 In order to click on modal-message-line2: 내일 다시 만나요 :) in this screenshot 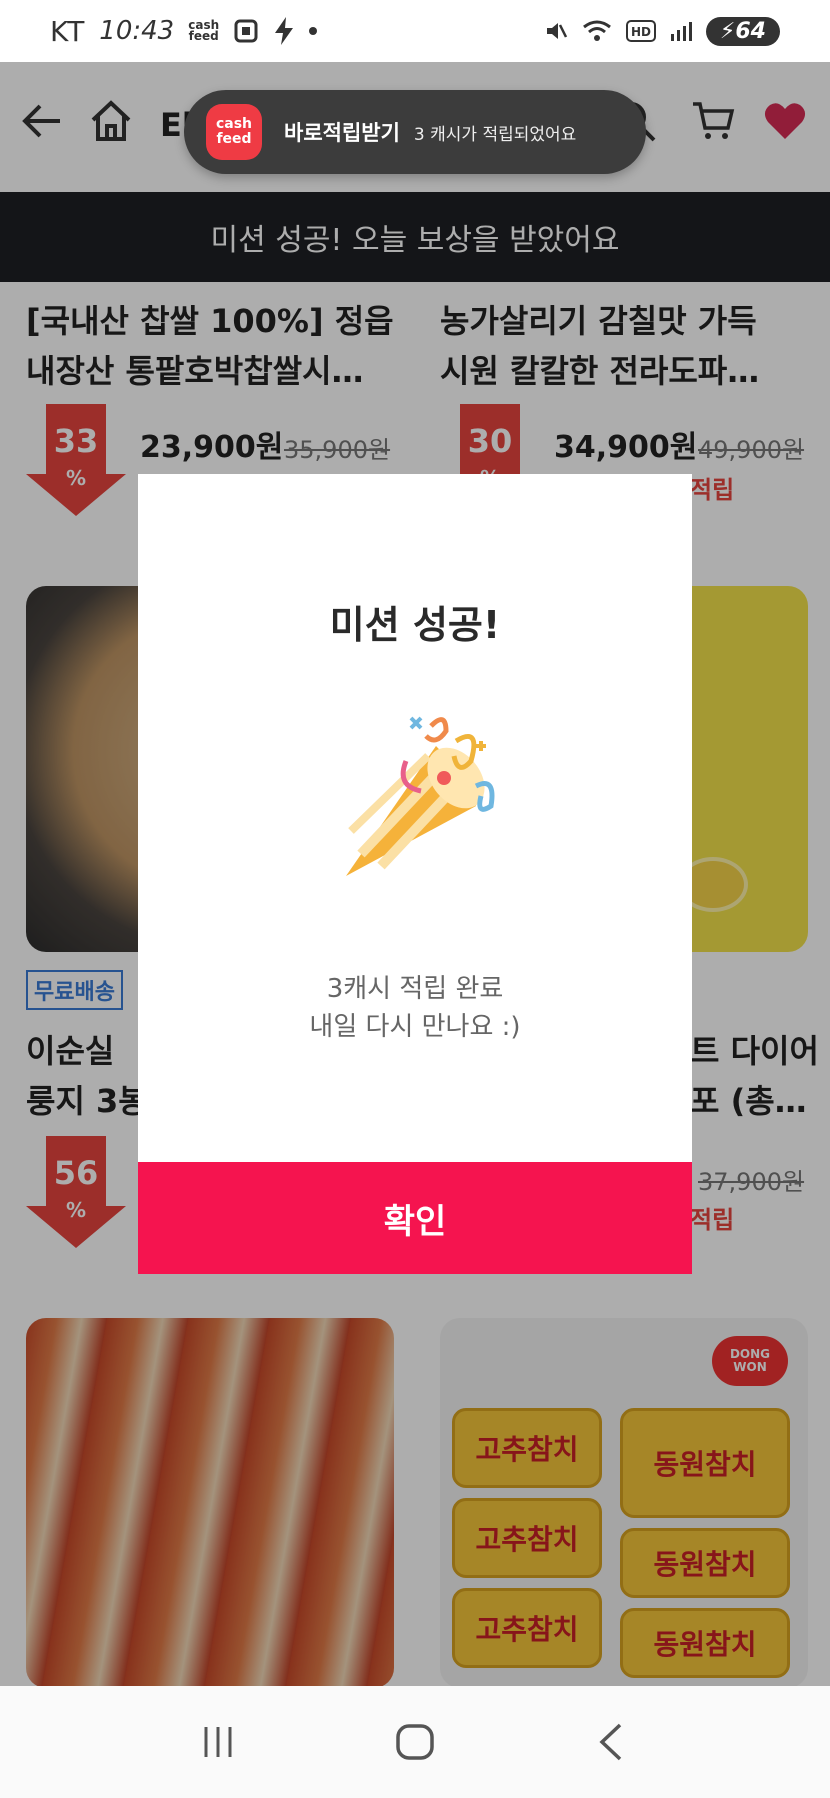, I will do `click(415, 1027)`.